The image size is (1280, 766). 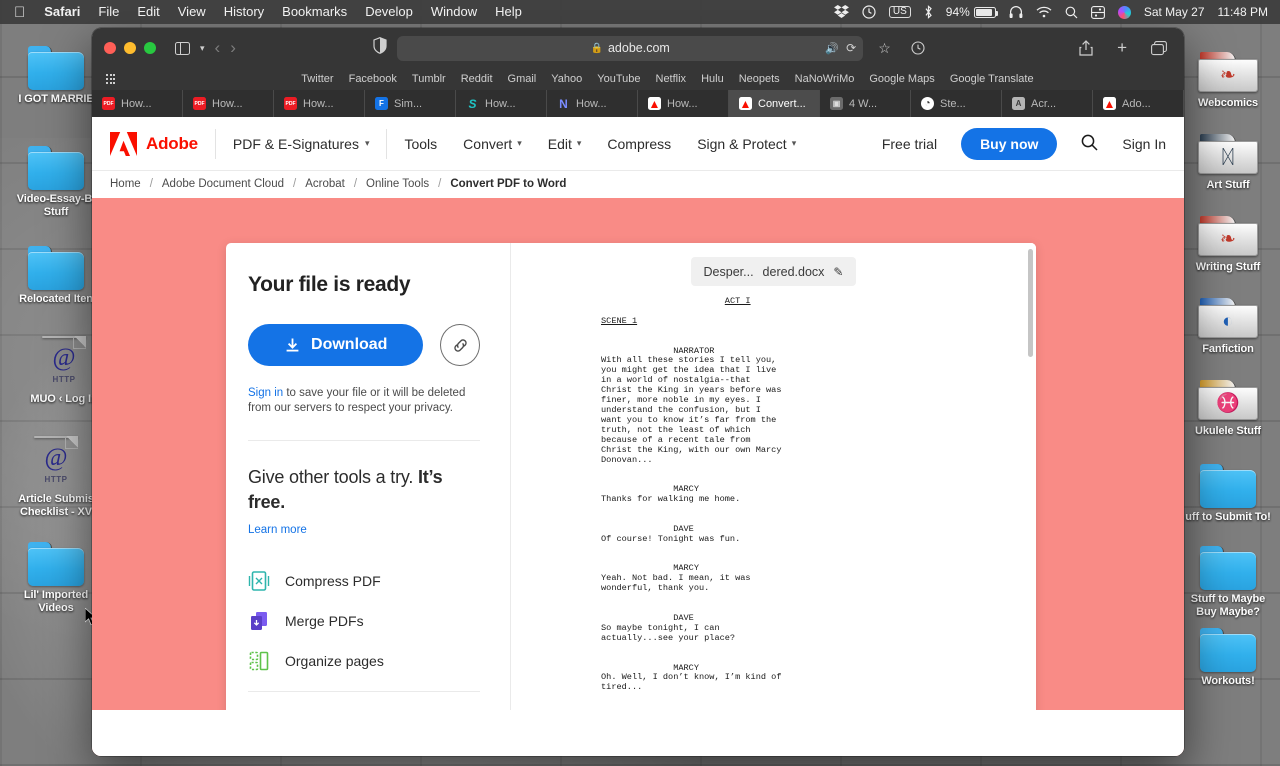 I want to click on shield-icon, so click(x=380, y=48).